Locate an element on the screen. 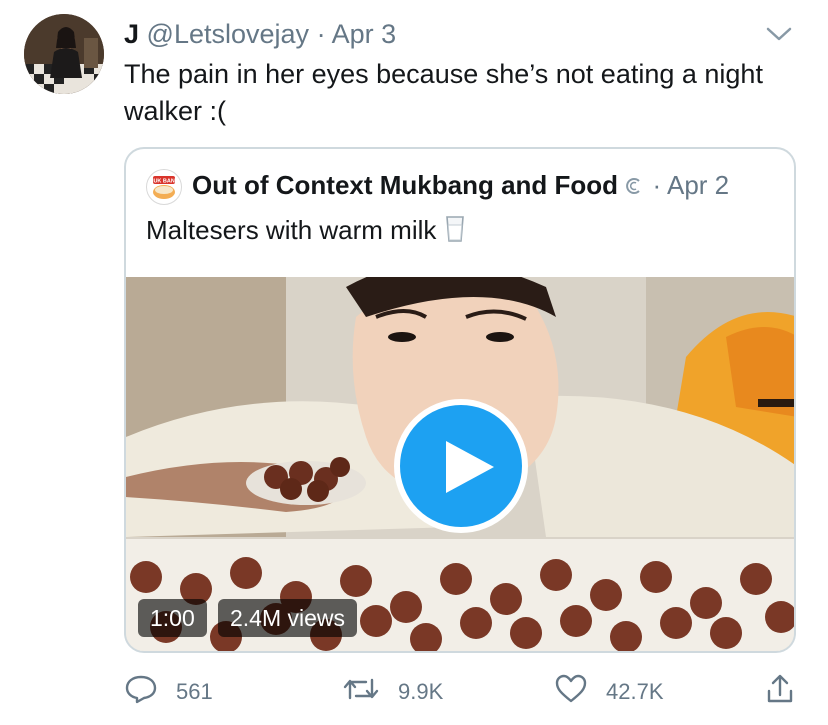 The height and width of the screenshot is (725, 828). quoted-author-name: Out of Context Mukbang and Food is located at coordinates (405, 185).